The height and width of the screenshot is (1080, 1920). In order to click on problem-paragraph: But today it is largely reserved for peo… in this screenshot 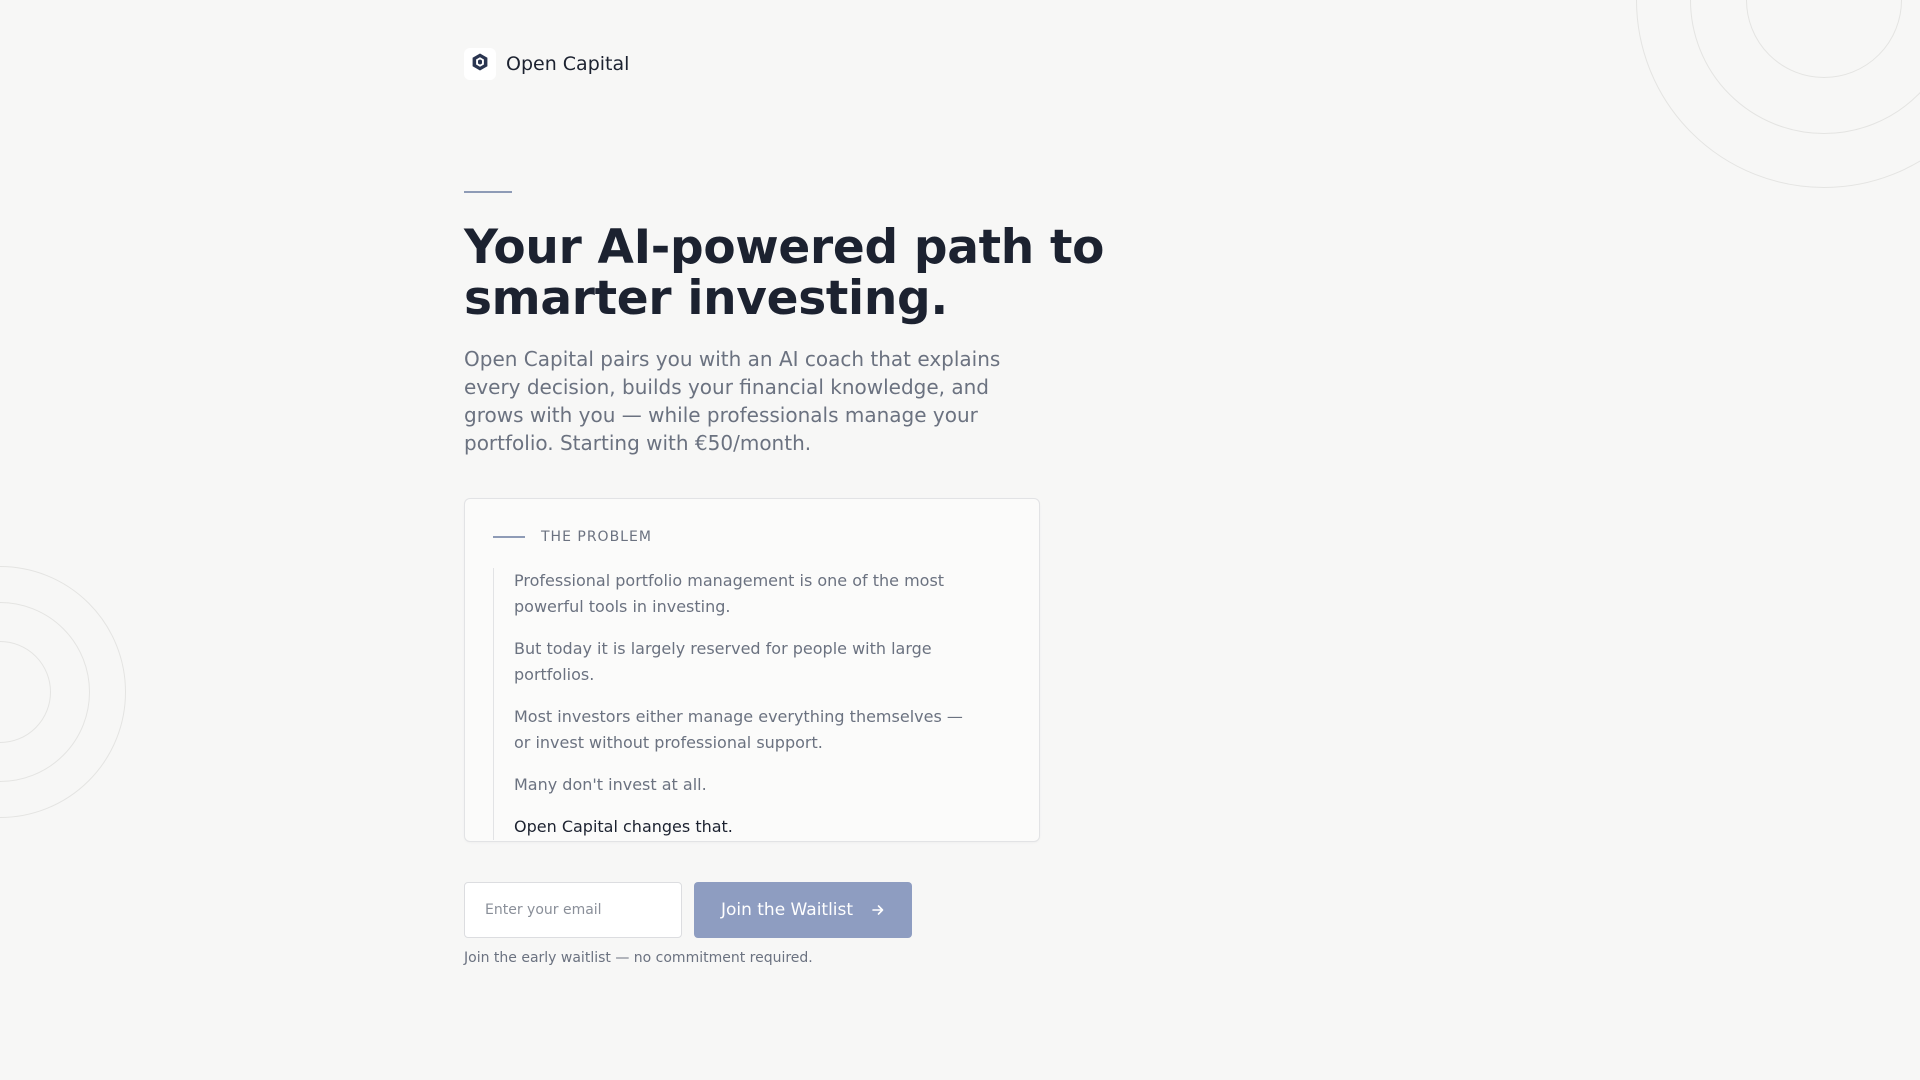, I will do `click(723, 661)`.